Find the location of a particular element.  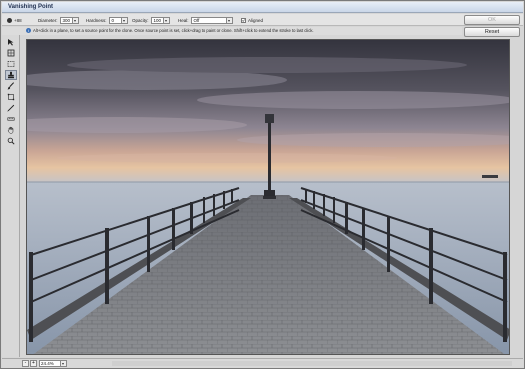

eyedropper-tool is located at coordinates (11, 108).